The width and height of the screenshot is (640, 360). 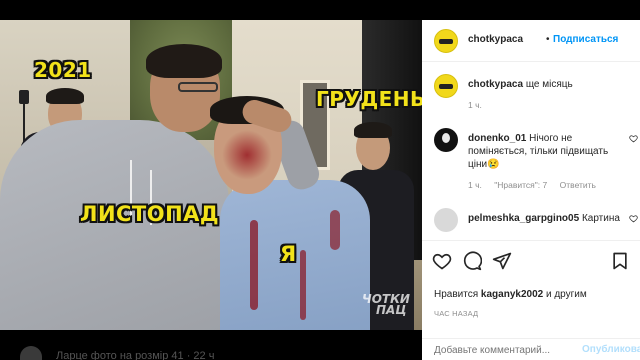 I want to click on feed-text: Ларце фото на розмір 41 · 22 ч, so click(x=135, y=355).